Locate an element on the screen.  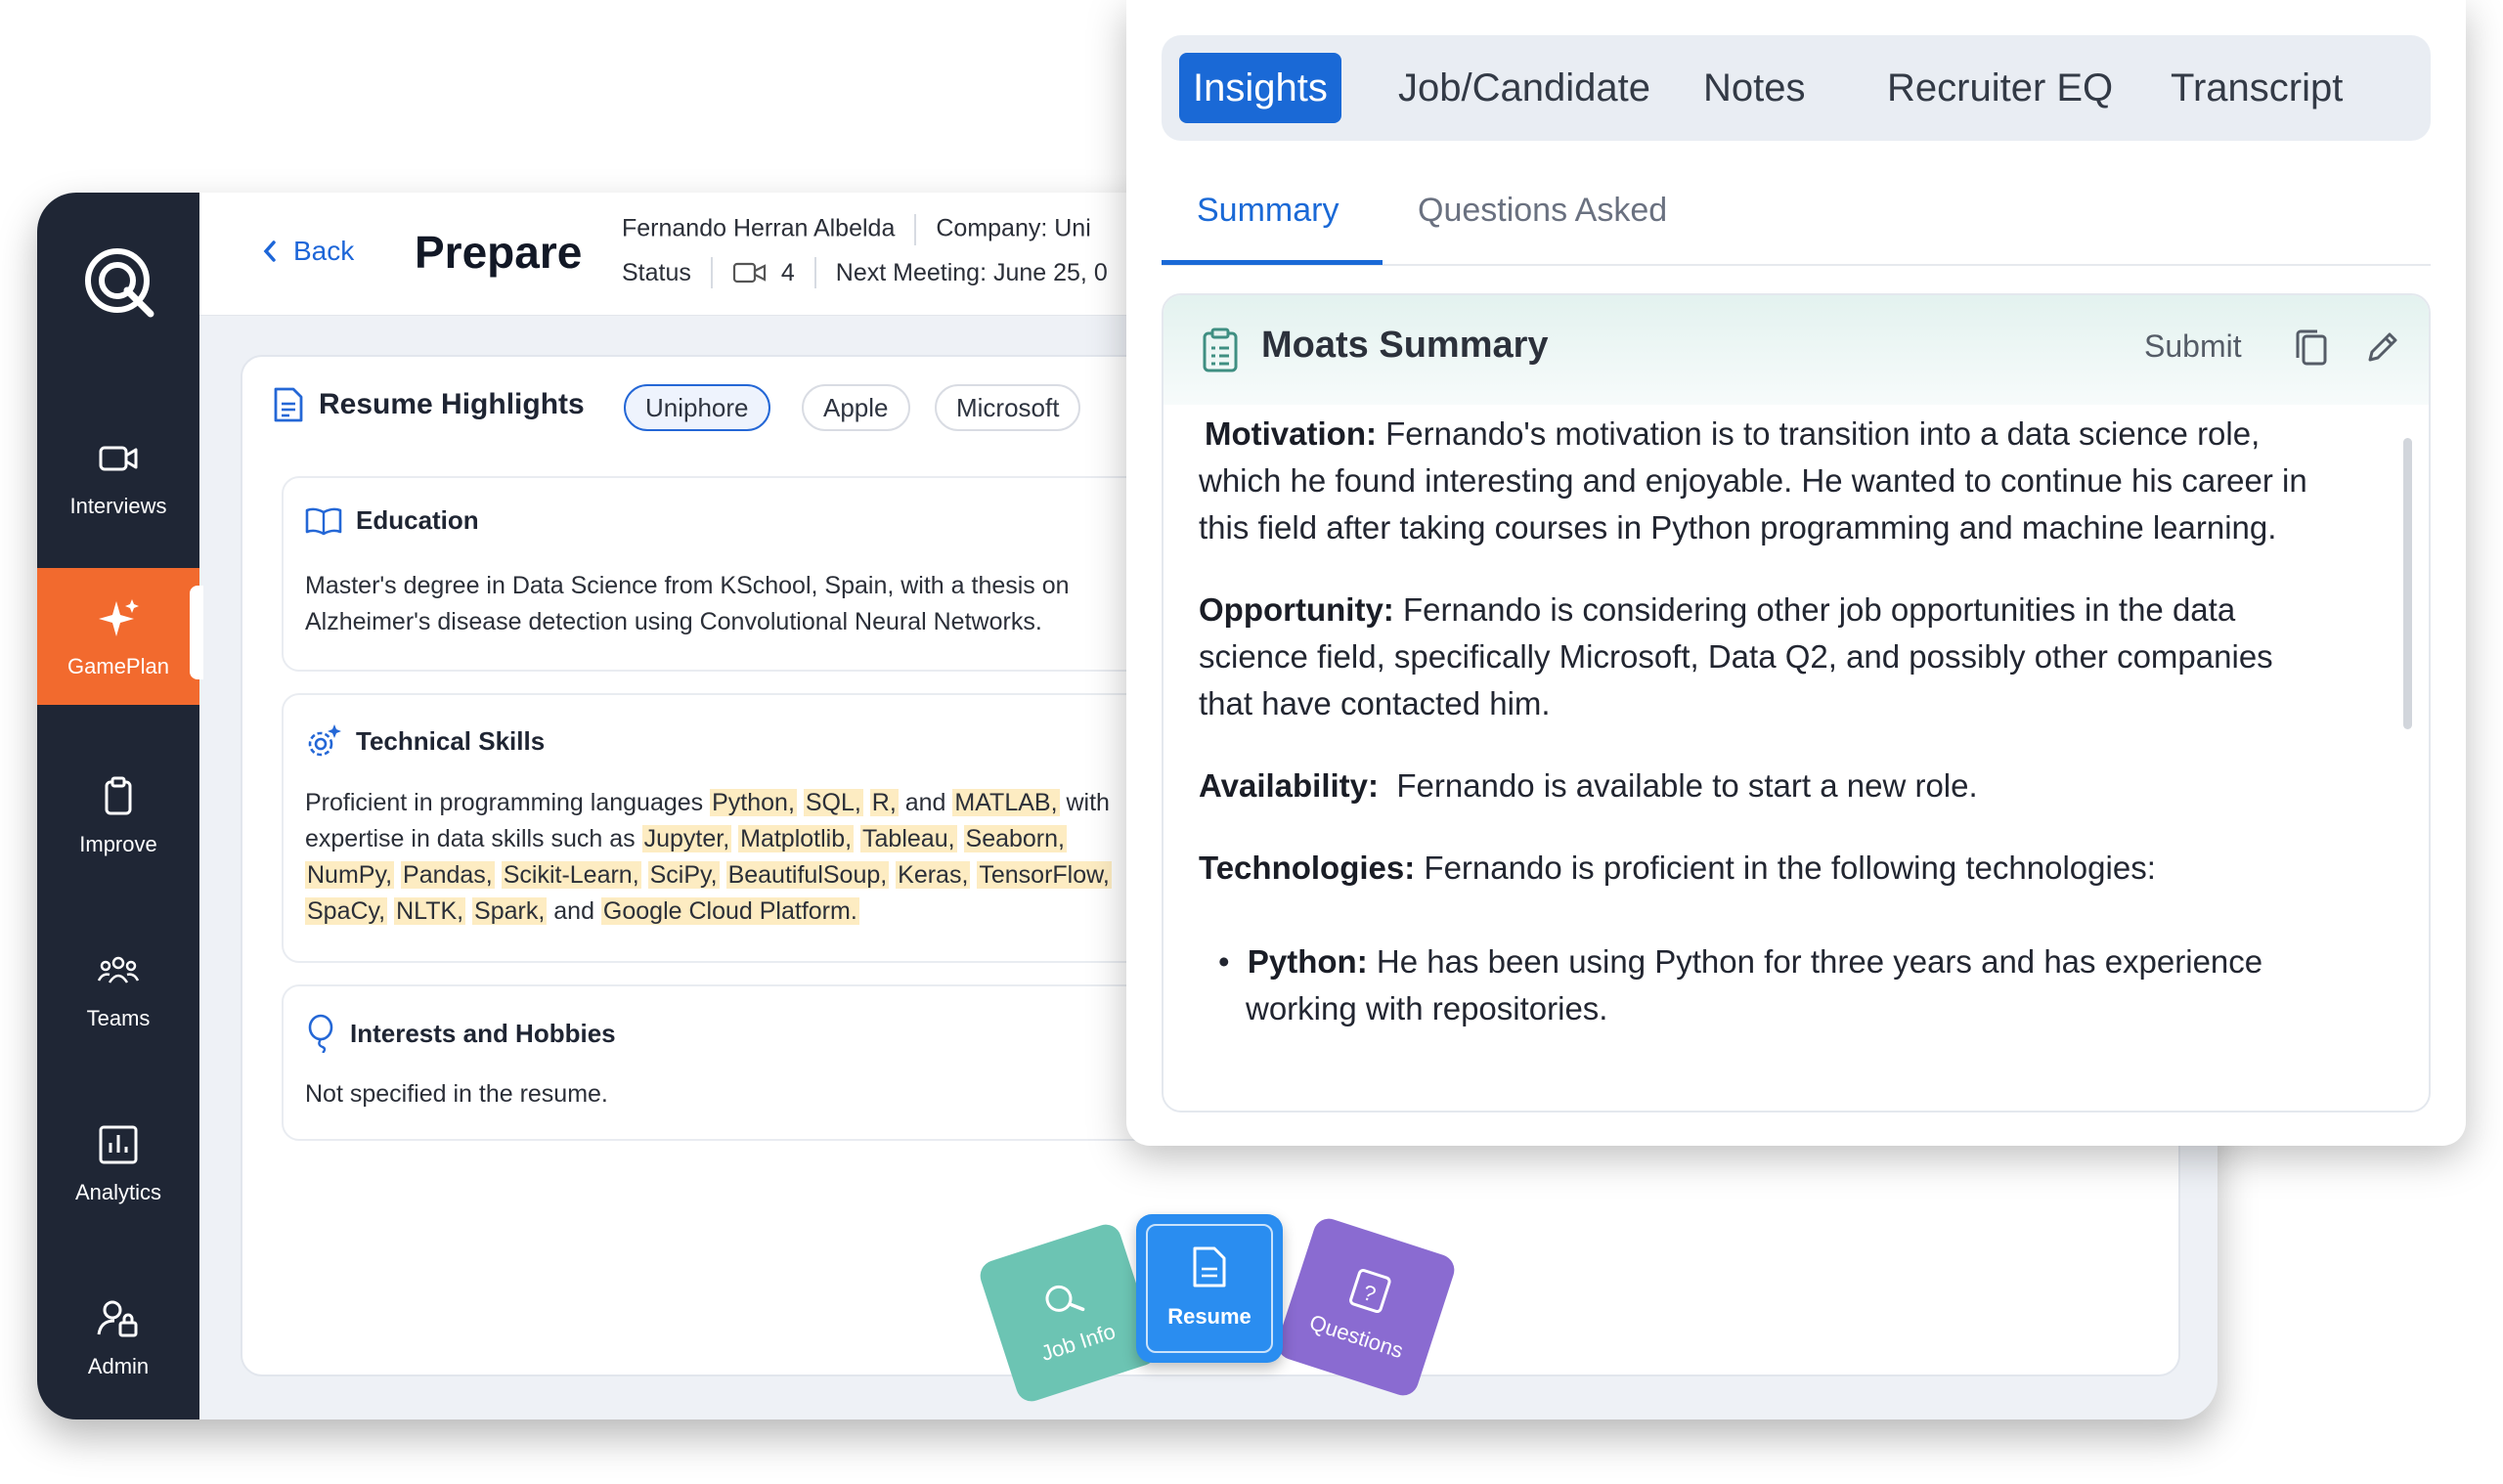
sidebar-item-analytics: Analytics is located at coordinates (118, 1162).